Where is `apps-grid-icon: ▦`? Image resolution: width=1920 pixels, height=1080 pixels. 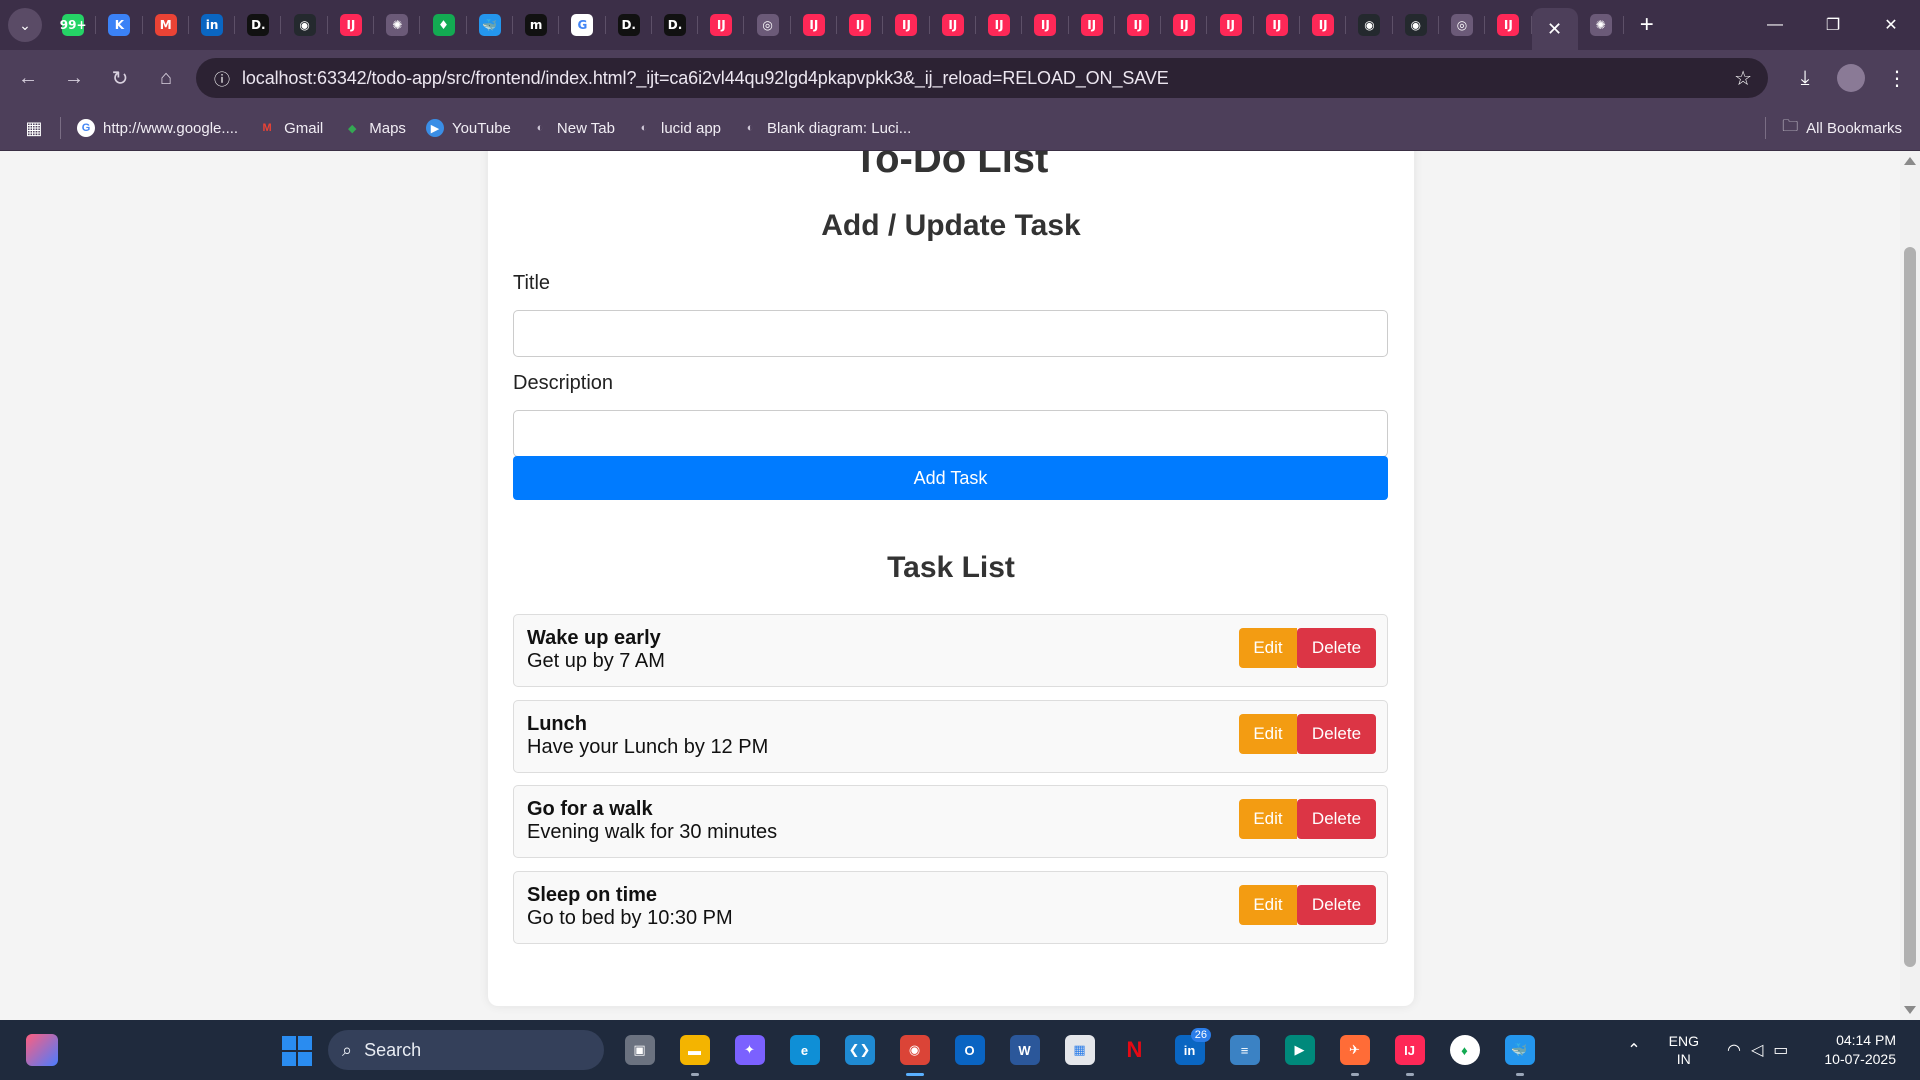
apps-grid-icon: ▦ is located at coordinates (34, 128).